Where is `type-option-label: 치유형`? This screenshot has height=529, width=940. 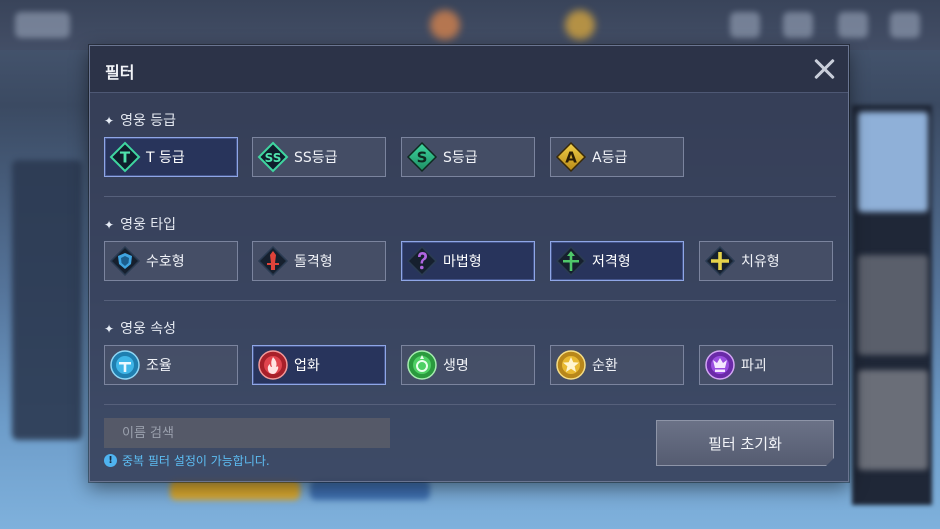
type-option-label: 치유형 is located at coordinates (760, 262).